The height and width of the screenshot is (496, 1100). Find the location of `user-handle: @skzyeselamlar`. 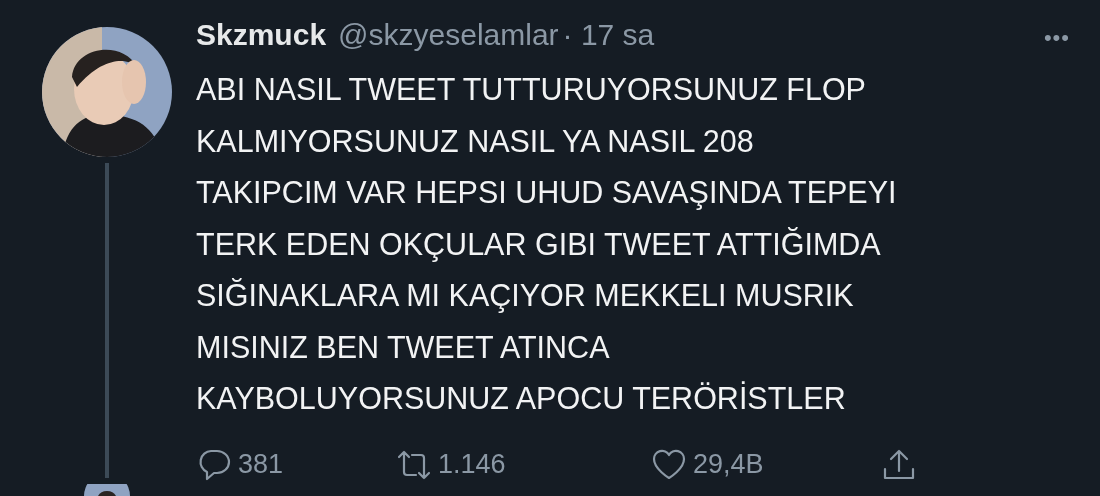

user-handle: @skzyeselamlar is located at coordinates (448, 35).